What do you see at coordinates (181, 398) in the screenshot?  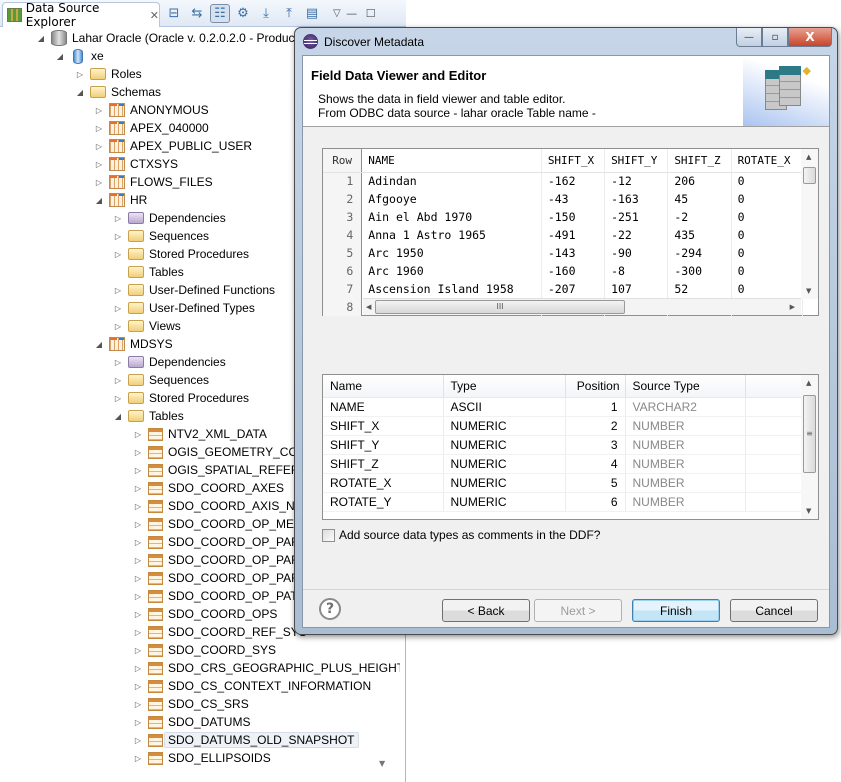 I see `tree-node: ▷ Stored Procedures` at bounding box center [181, 398].